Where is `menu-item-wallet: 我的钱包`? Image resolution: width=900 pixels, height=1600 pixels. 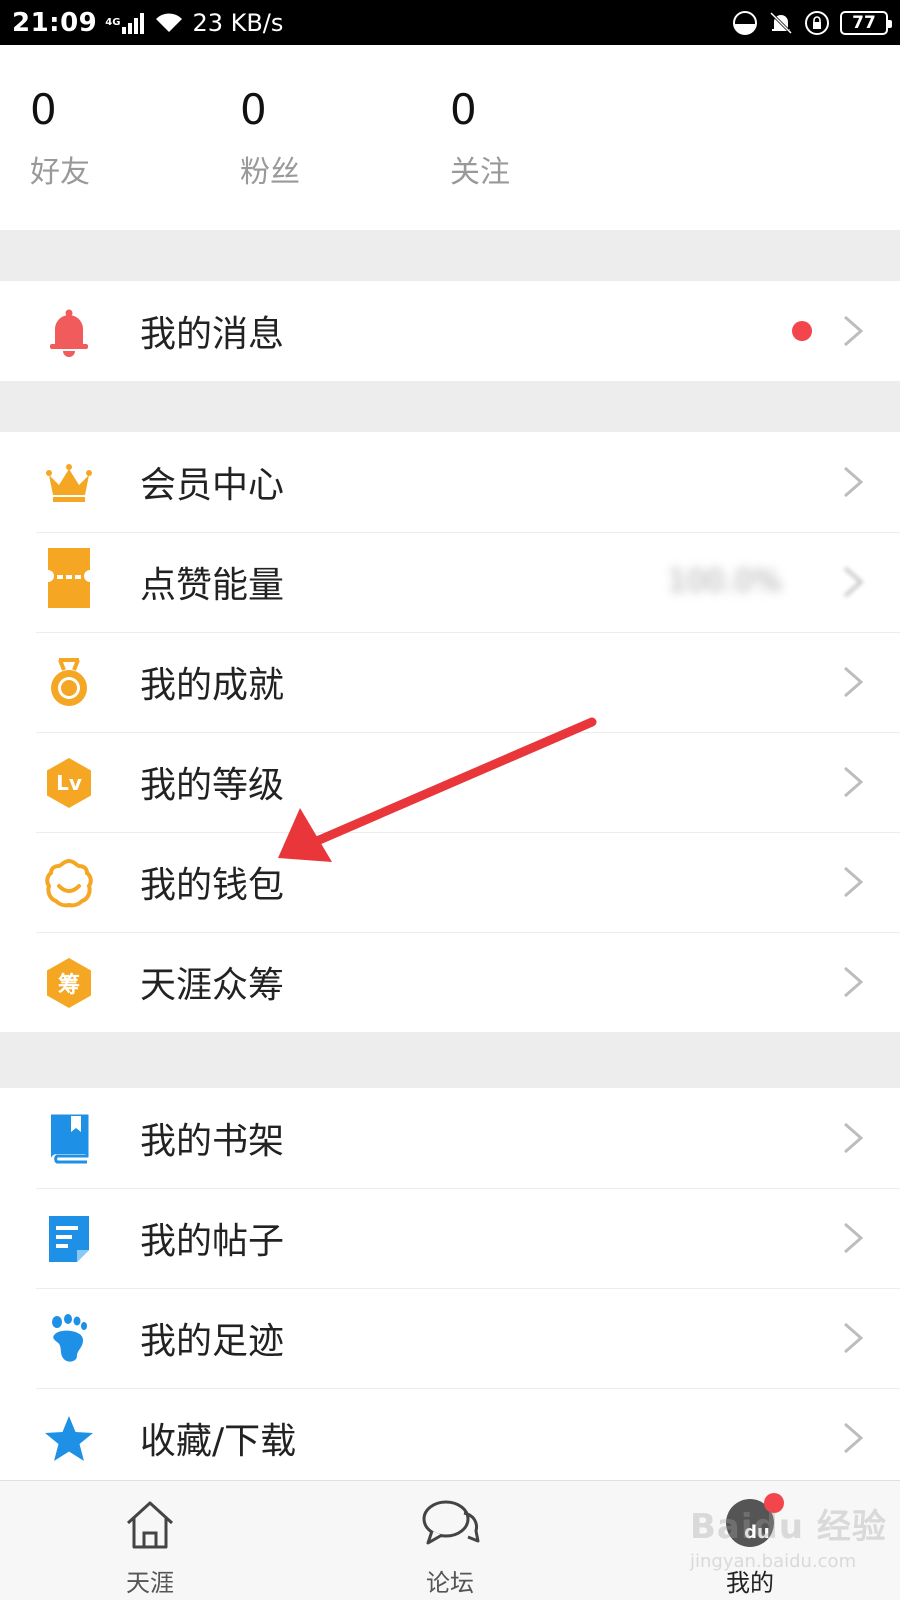
menu-item-wallet: 我的钱包 is located at coordinates (450, 882).